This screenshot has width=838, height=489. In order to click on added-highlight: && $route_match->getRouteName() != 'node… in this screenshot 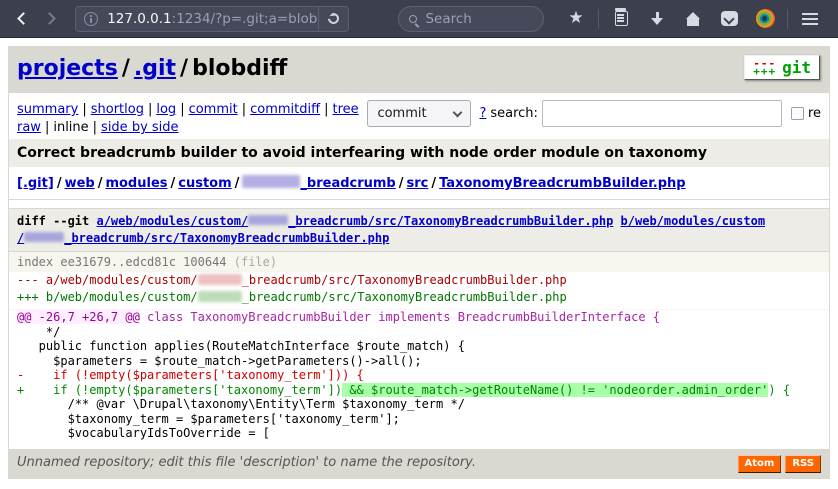, I will do `click(555, 389)`.